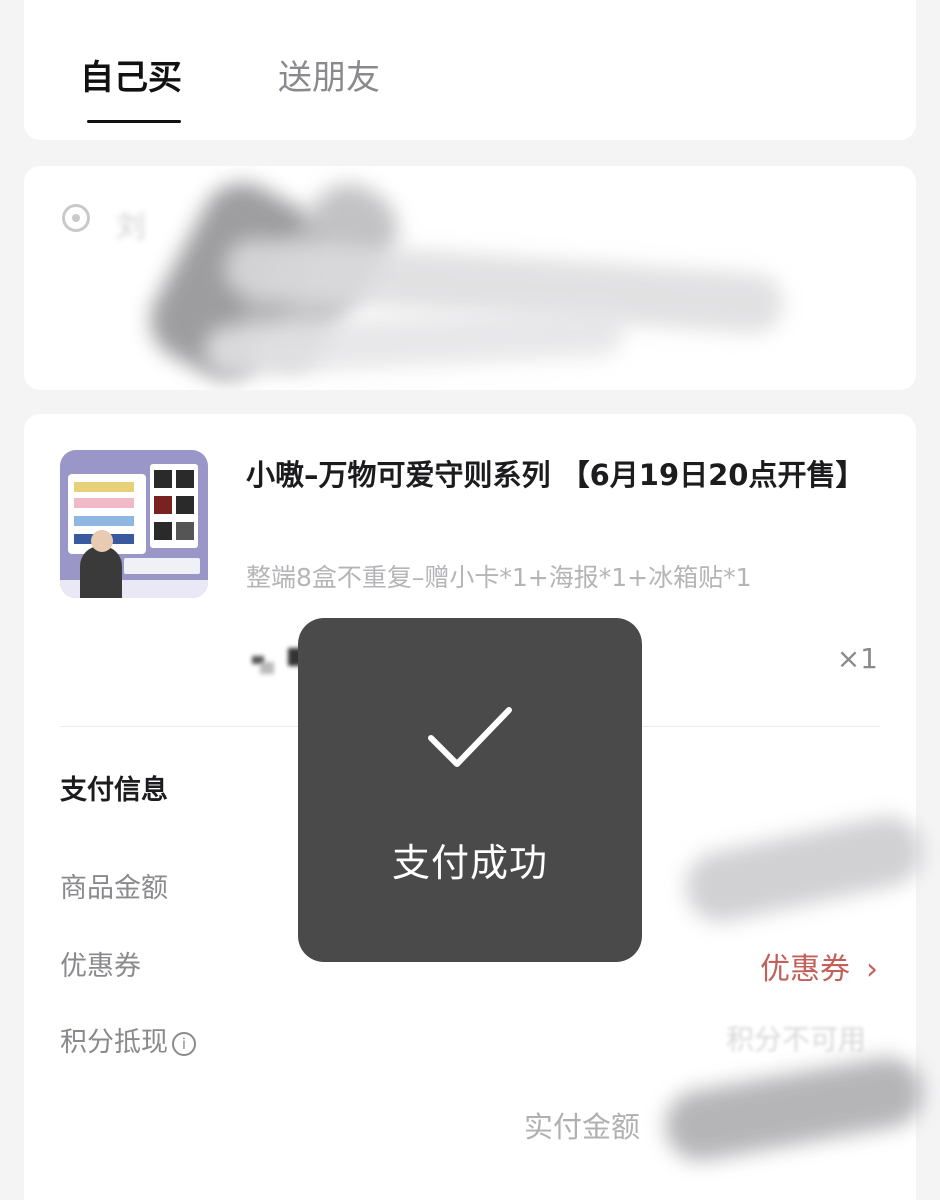  I want to click on address-text: 刘, so click(131, 227).